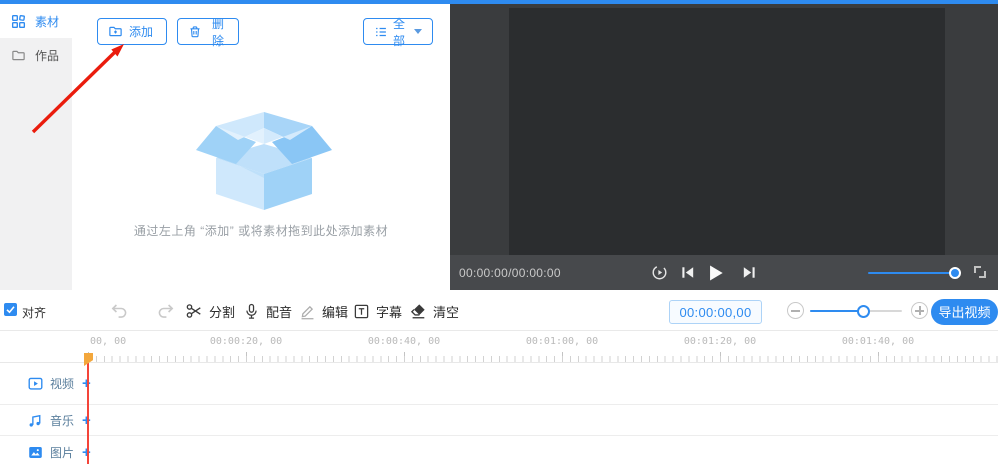 This screenshot has height=464, width=998. I want to click on image-track-label: 图片 +, so click(59, 452).